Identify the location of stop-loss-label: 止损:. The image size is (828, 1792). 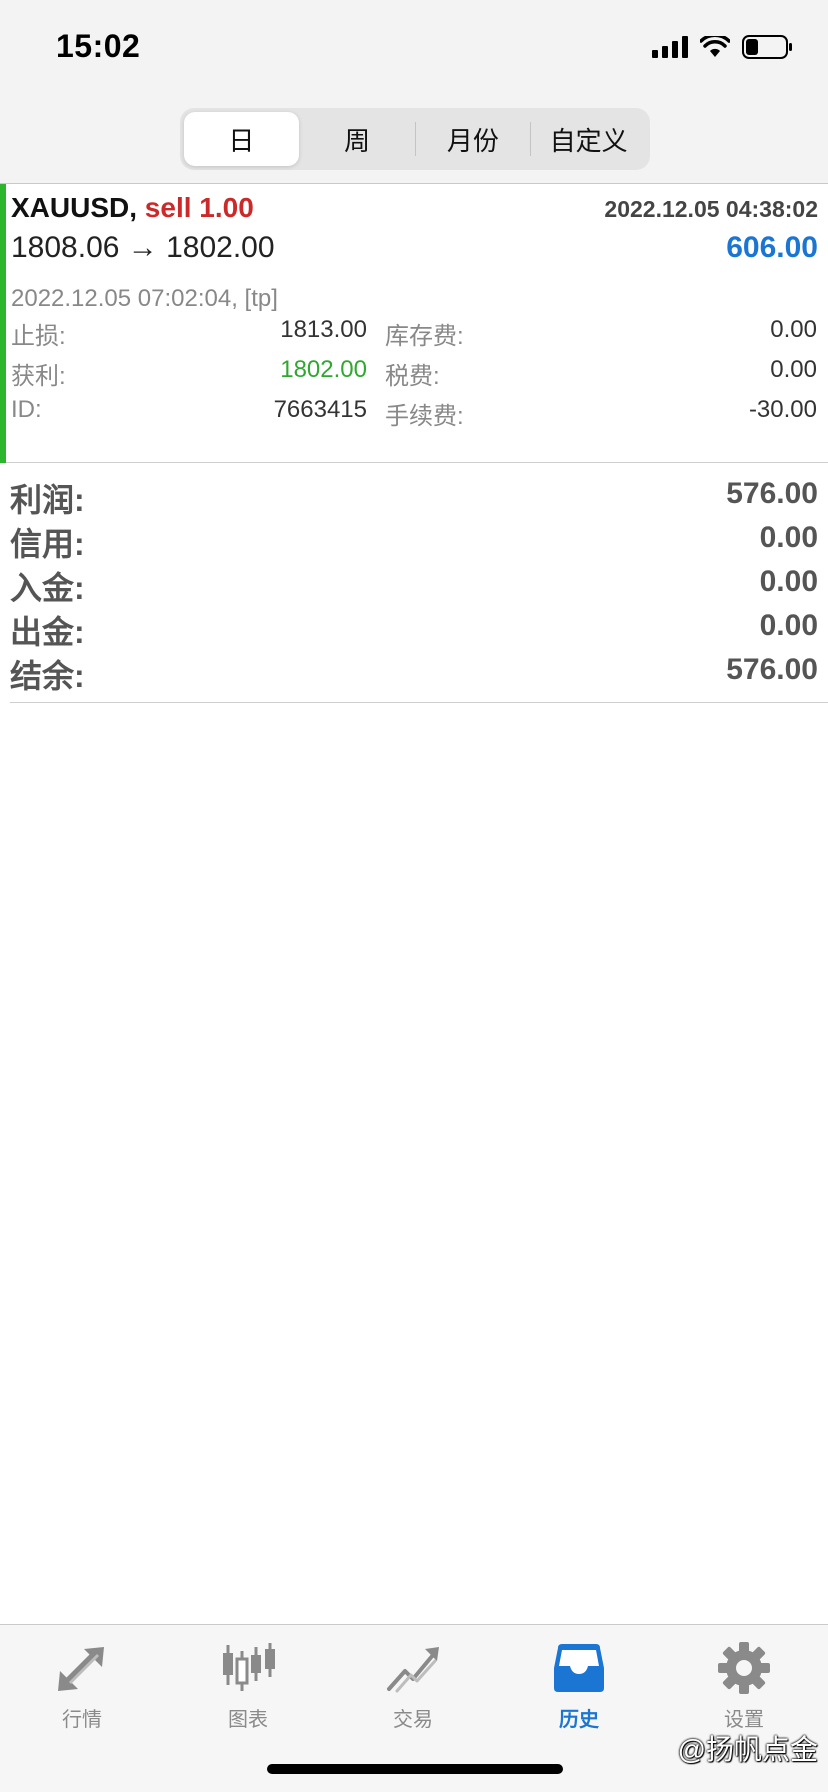
(38, 336).